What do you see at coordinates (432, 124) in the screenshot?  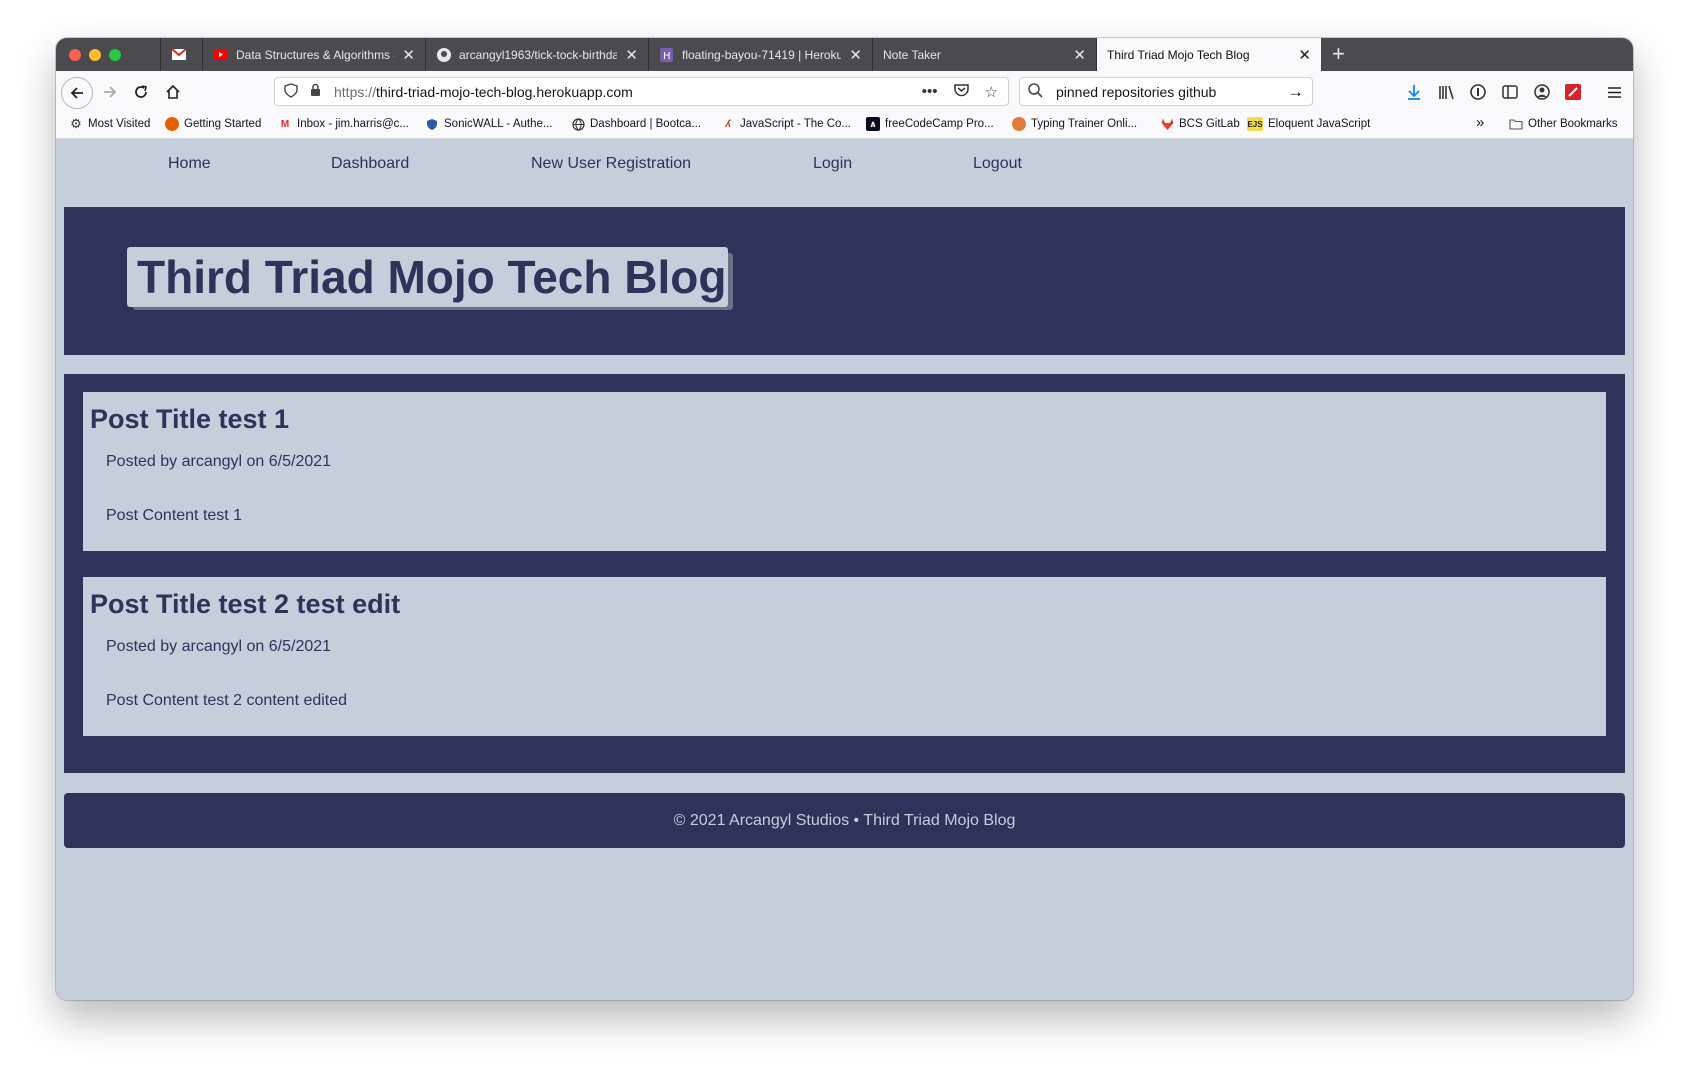 I see `shield-icon` at bounding box center [432, 124].